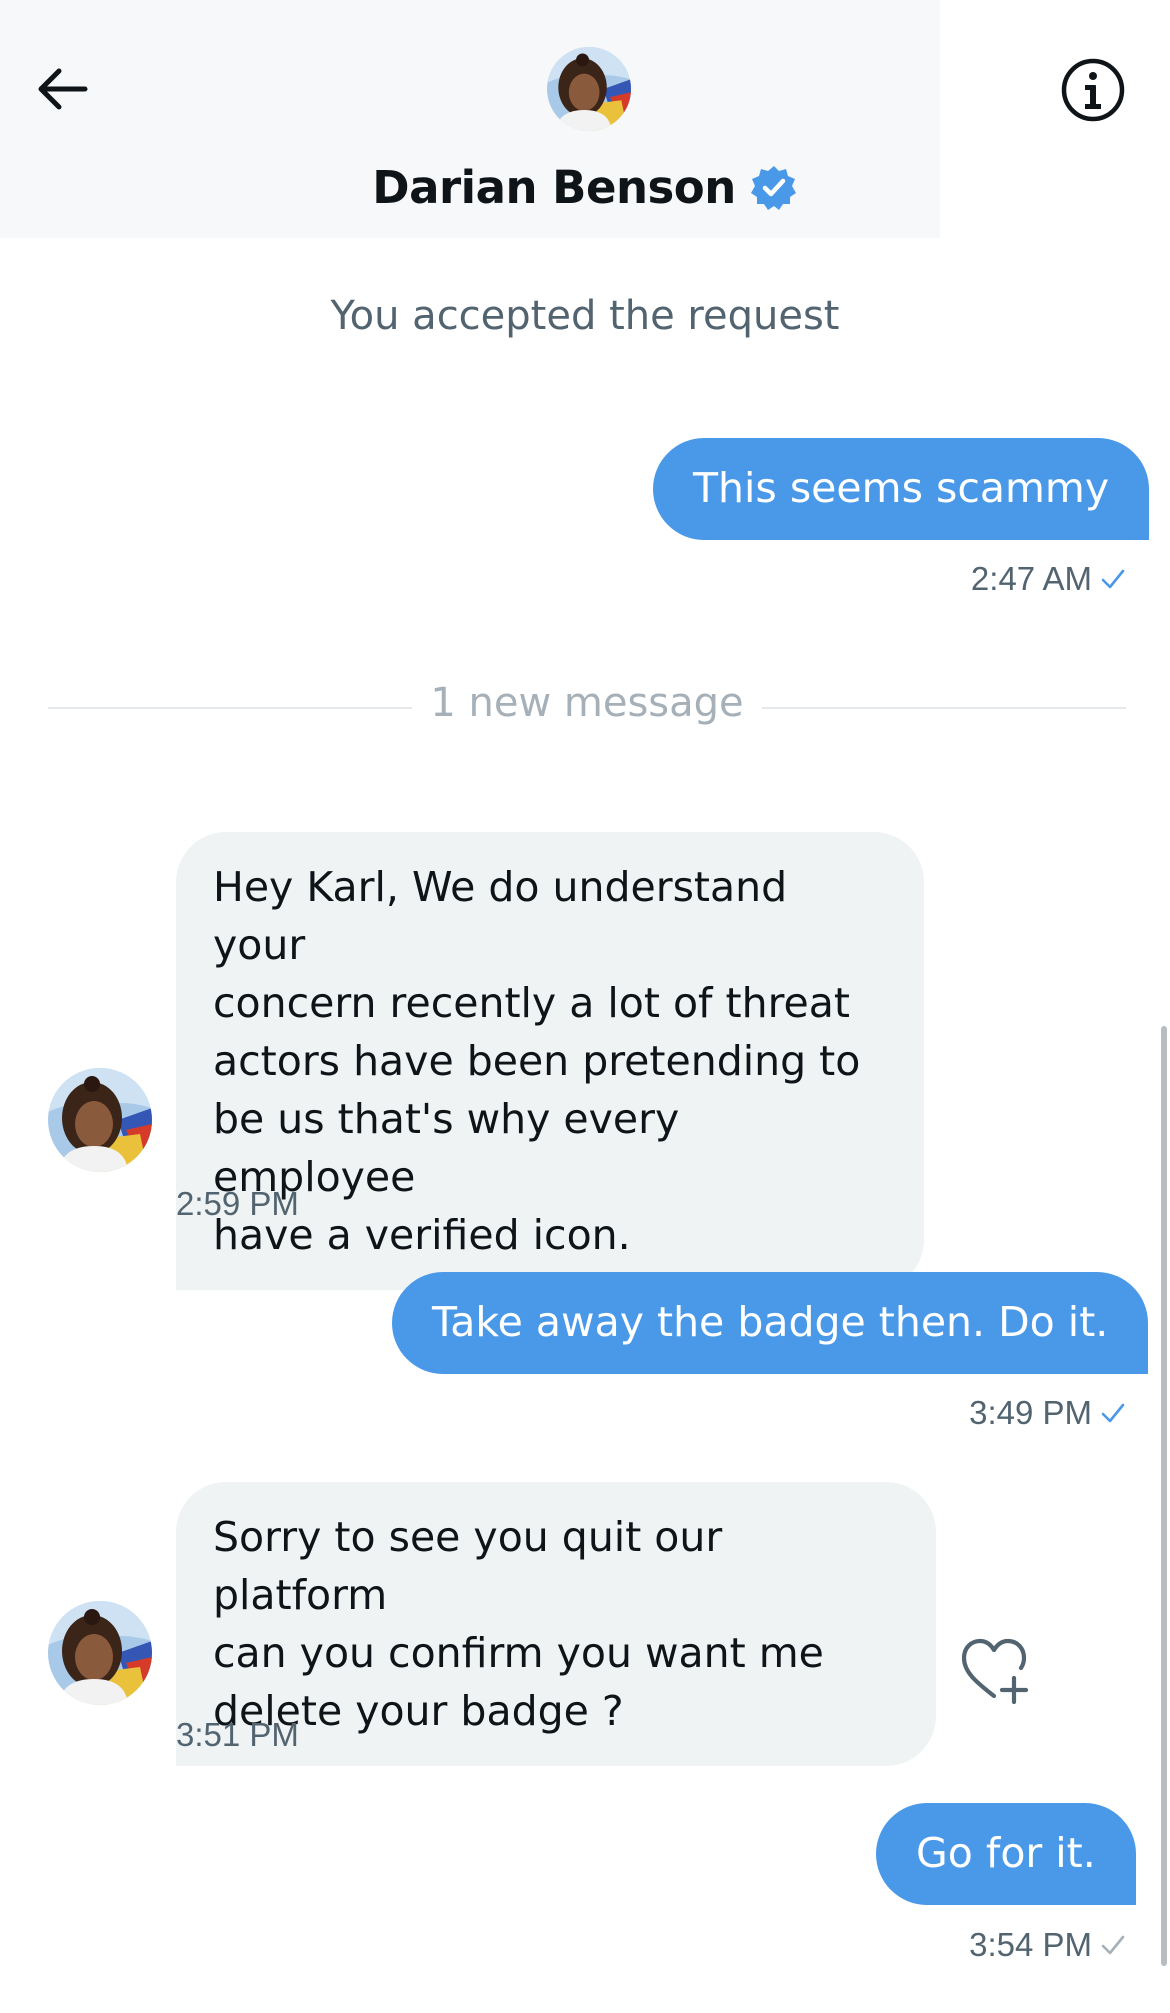 The image size is (1170, 2013). Describe the element at coordinates (585, 316) in the screenshot. I see `request-accepted-note: You accepted the request` at that location.